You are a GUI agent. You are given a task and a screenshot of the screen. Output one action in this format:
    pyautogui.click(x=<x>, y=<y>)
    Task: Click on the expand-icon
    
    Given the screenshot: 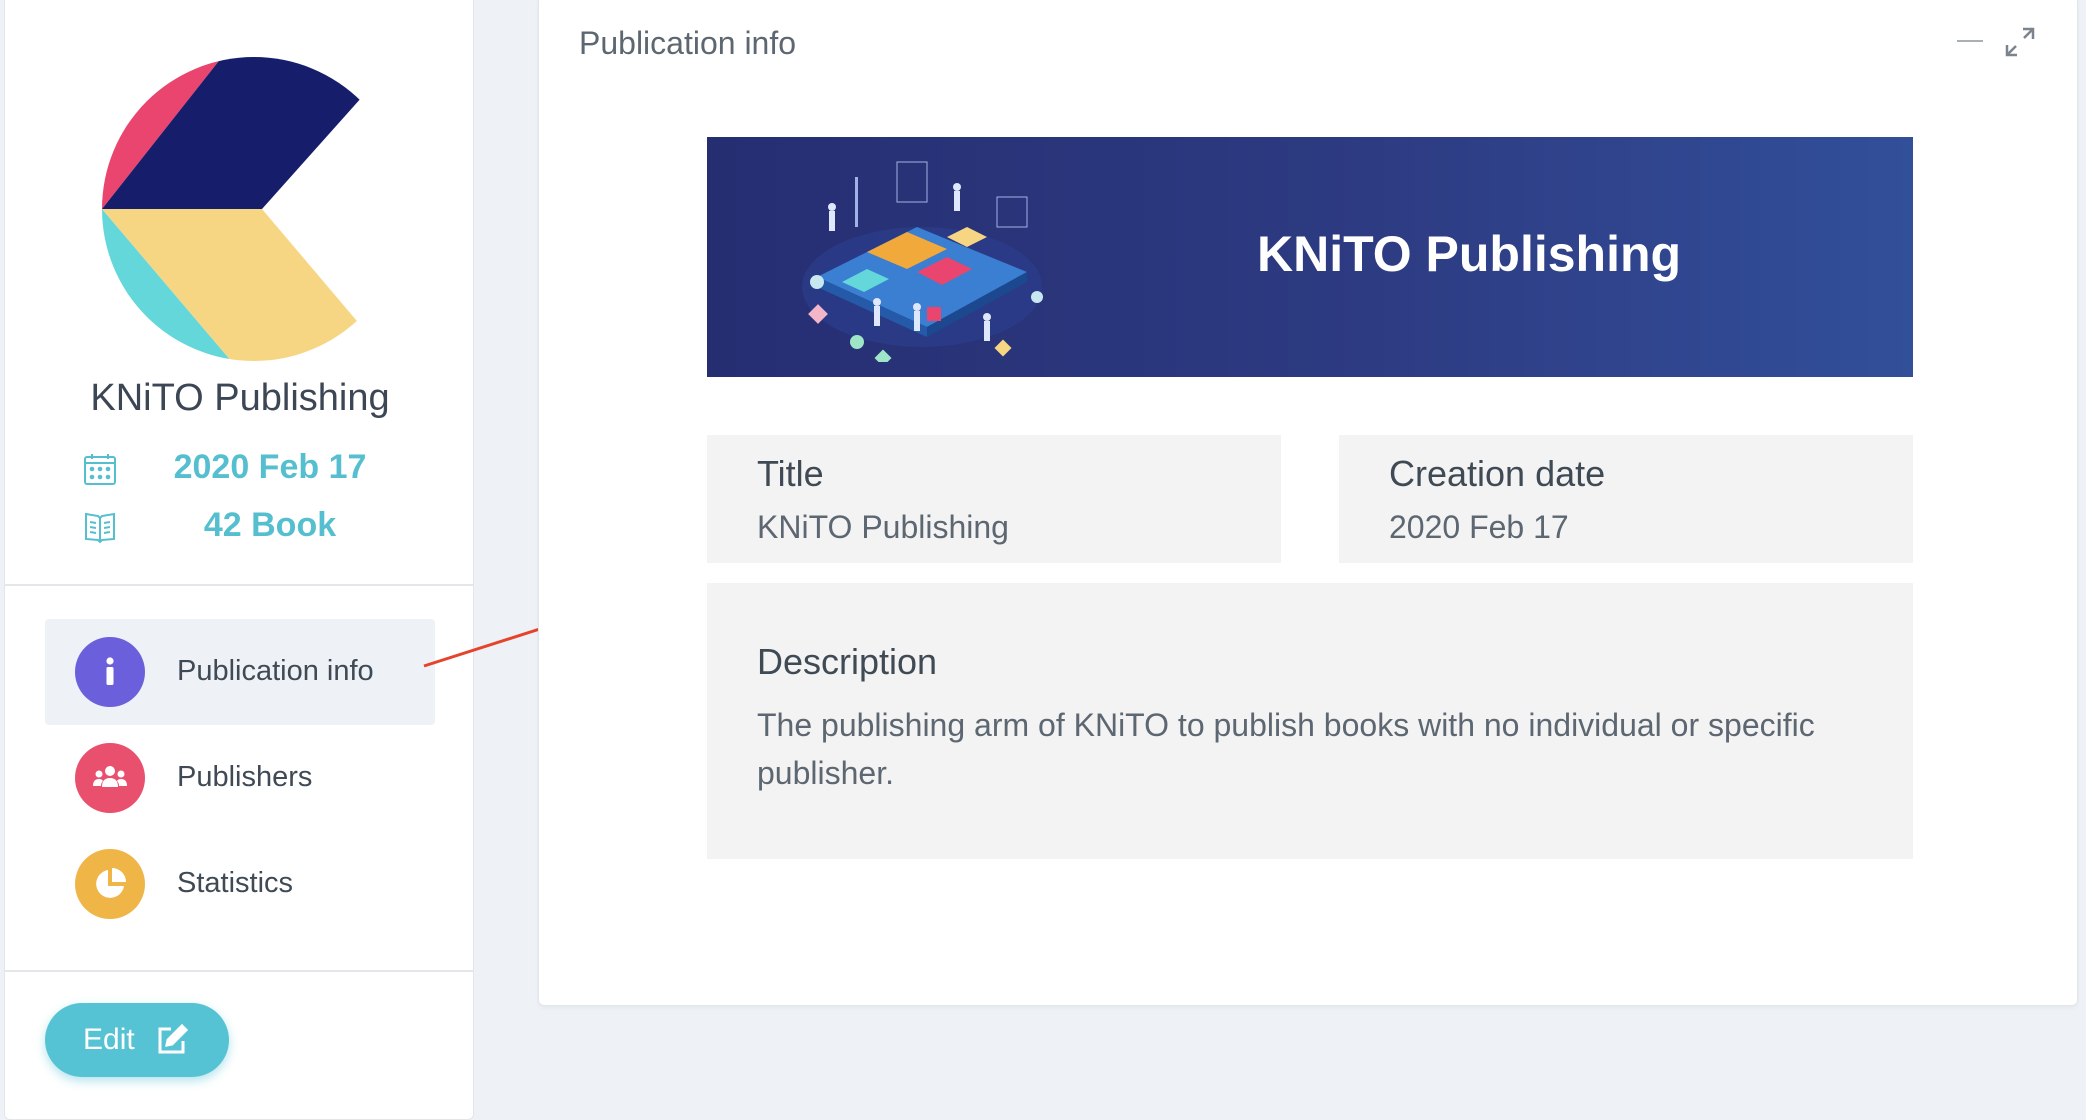 What is the action you would take?
    pyautogui.click(x=2020, y=42)
    